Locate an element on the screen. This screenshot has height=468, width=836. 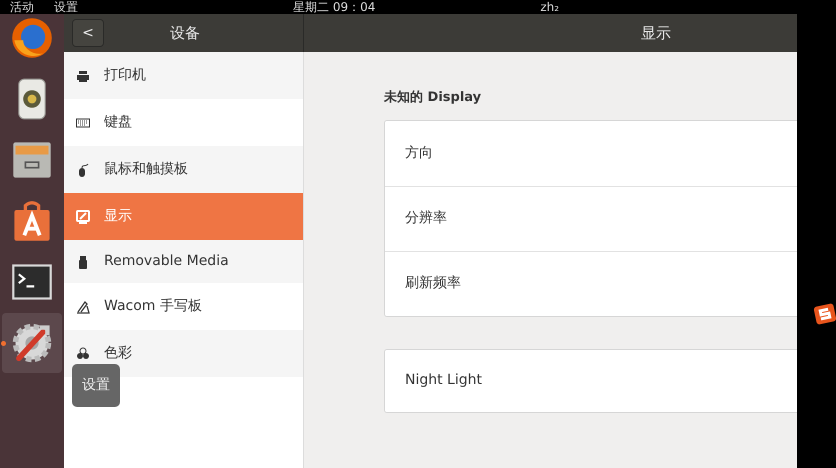
window-title: 显示 is located at coordinates (656, 33).